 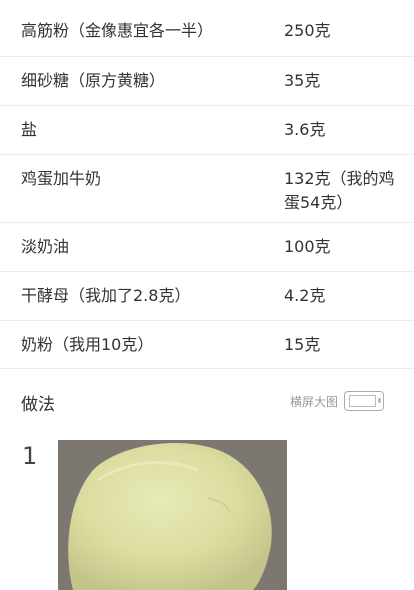 What do you see at coordinates (29, 129) in the screenshot?
I see `ingredient-name: 盐` at bounding box center [29, 129].